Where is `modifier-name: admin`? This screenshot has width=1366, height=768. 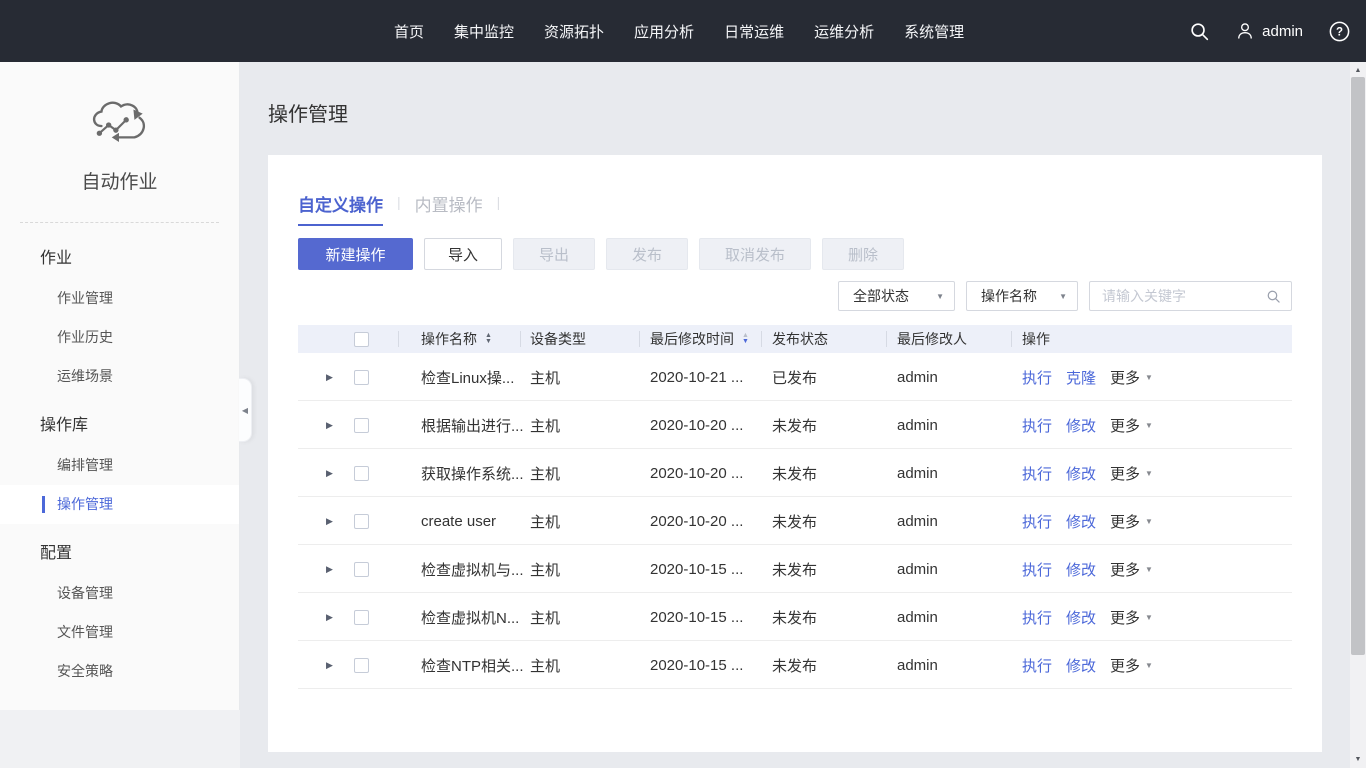
modifier-name: admin is located at coordinates (917, 377).